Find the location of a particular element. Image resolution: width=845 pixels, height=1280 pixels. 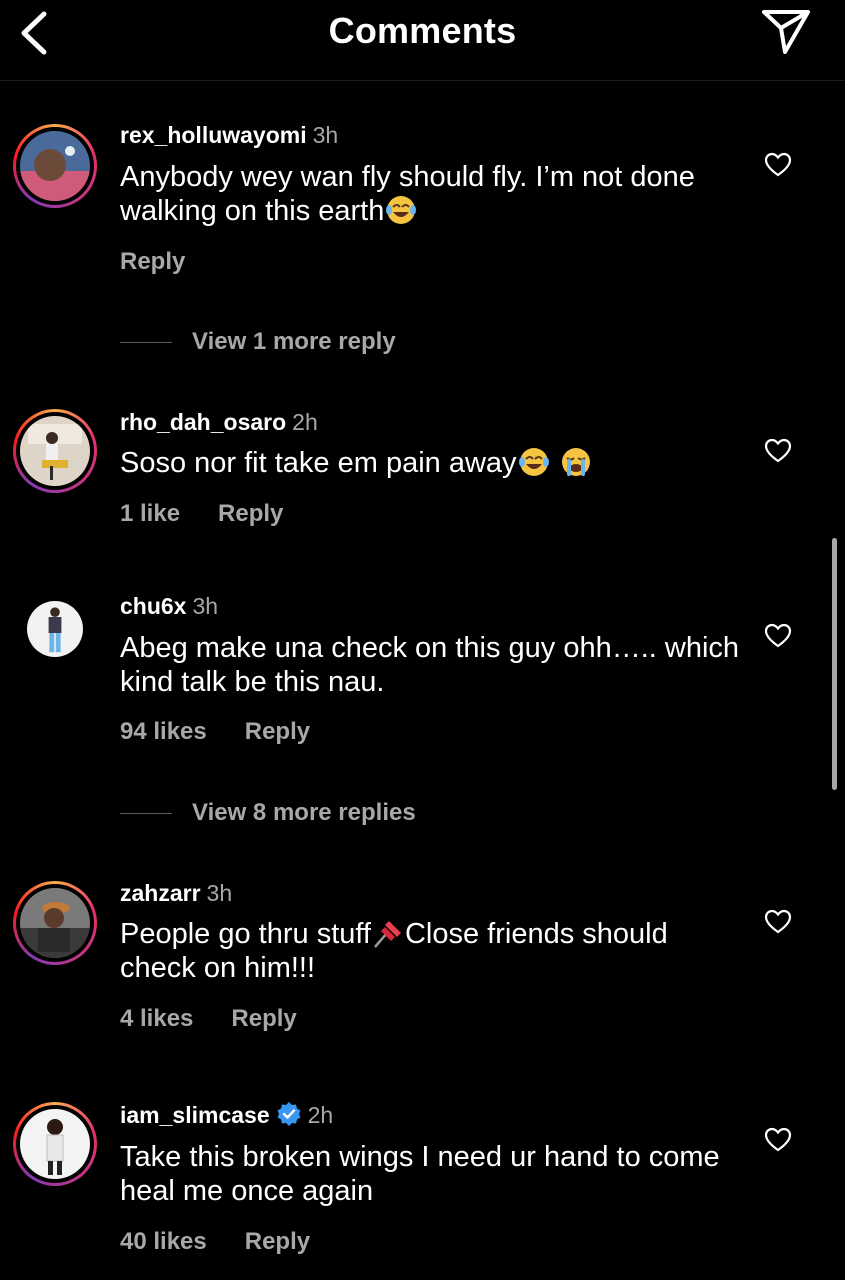

username: rex_holluwayomi is located at coordinates (213, 135).